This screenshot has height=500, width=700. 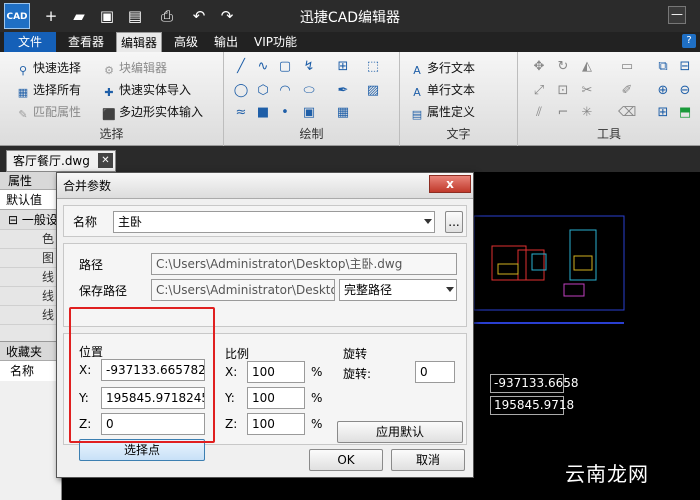 I want to click on scale-y-input: 100, so click(x=276, y=398).